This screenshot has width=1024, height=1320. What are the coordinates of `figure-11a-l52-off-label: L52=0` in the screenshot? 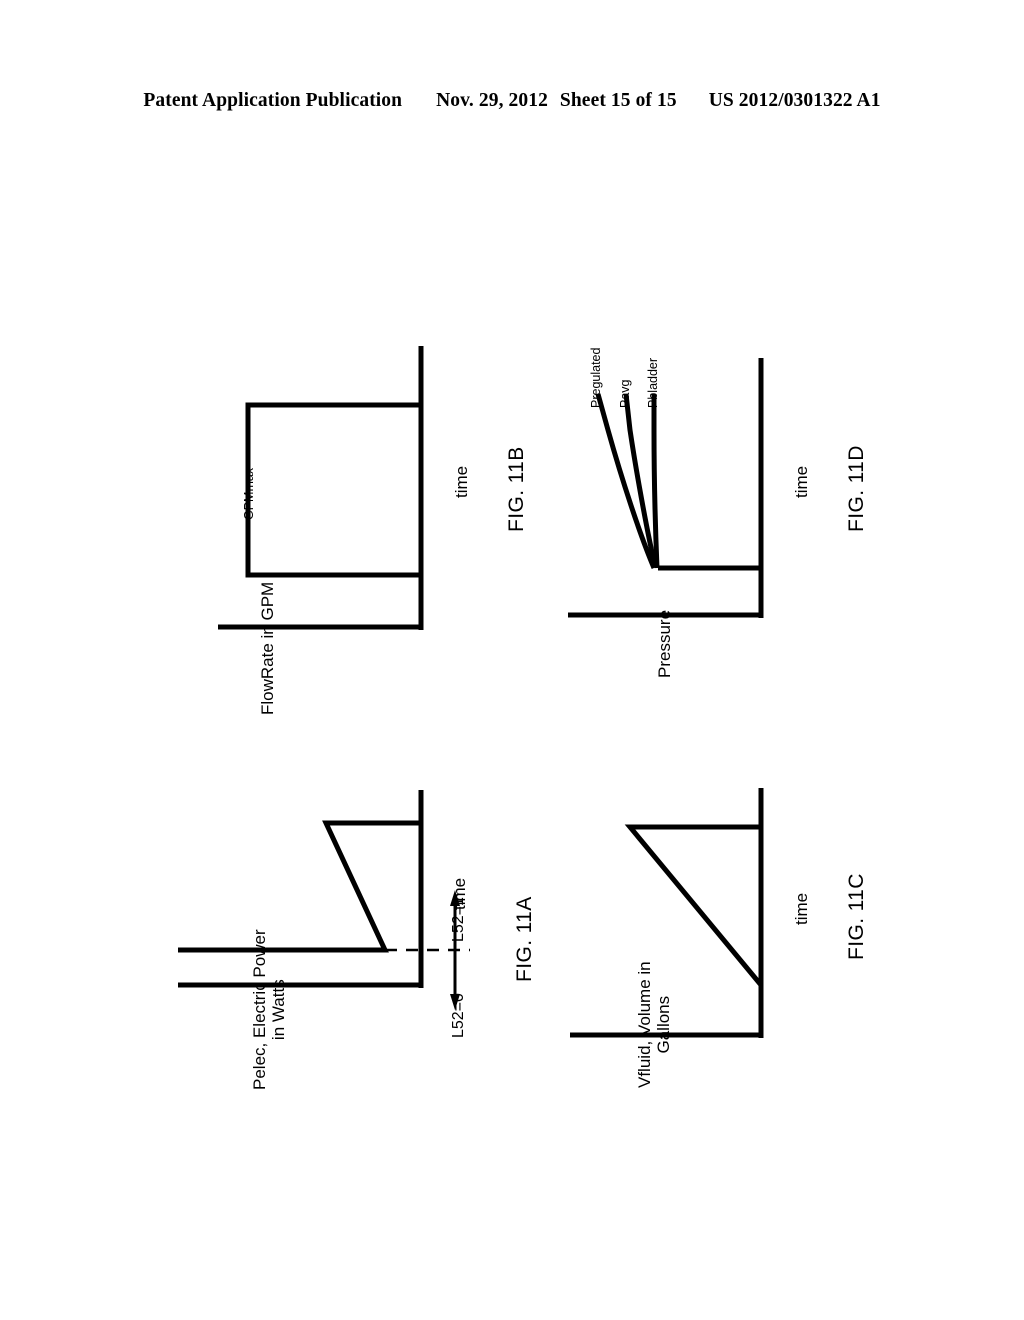 It's located at (458, 1015).